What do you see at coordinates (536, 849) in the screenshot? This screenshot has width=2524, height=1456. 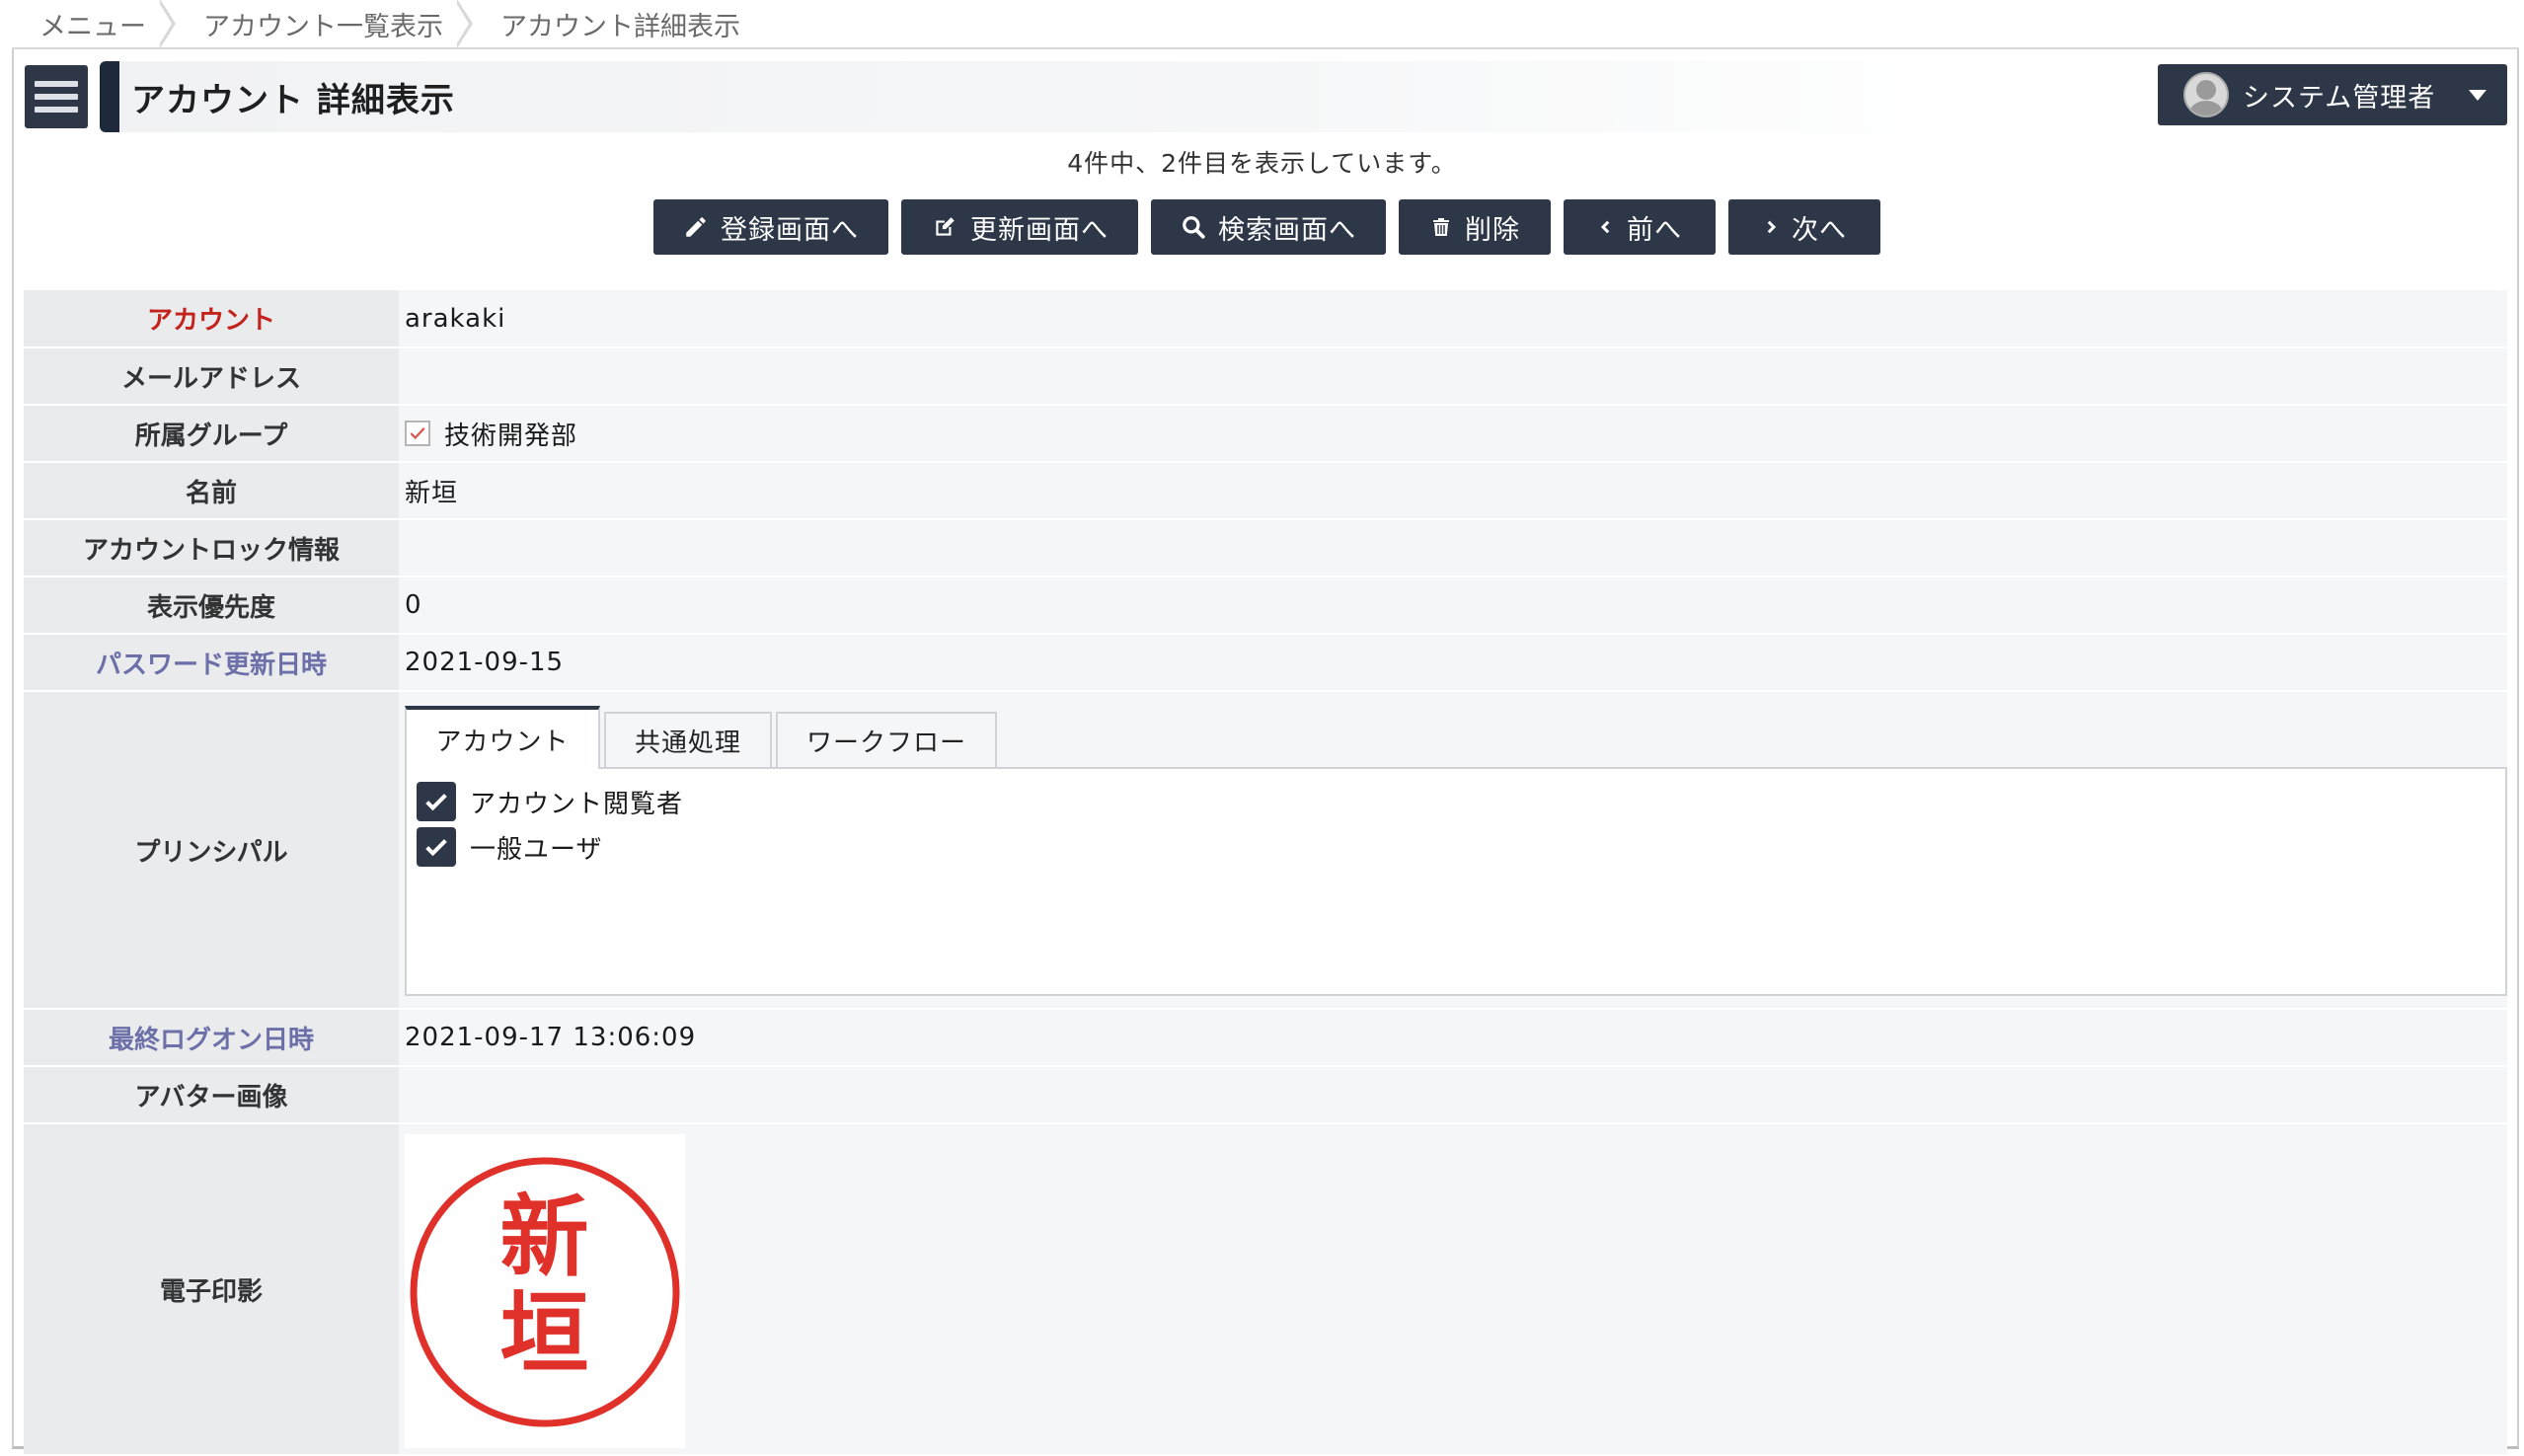 I see `principal-label: 一般ユーザ` at bounding box center [536, 849].